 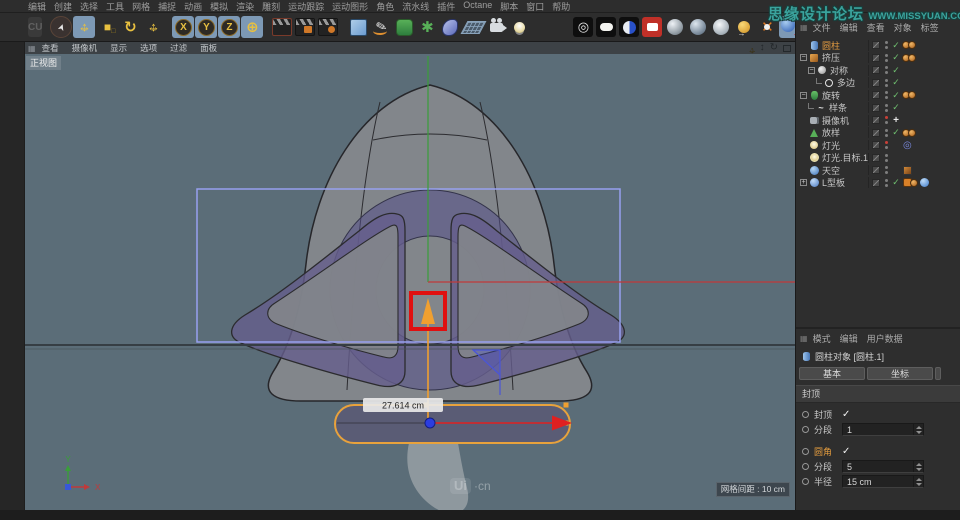 What do you see at coordinates (358, 27) in the screenshot?
I see `primitive-cube-menu` at bounding box center [358, 27].